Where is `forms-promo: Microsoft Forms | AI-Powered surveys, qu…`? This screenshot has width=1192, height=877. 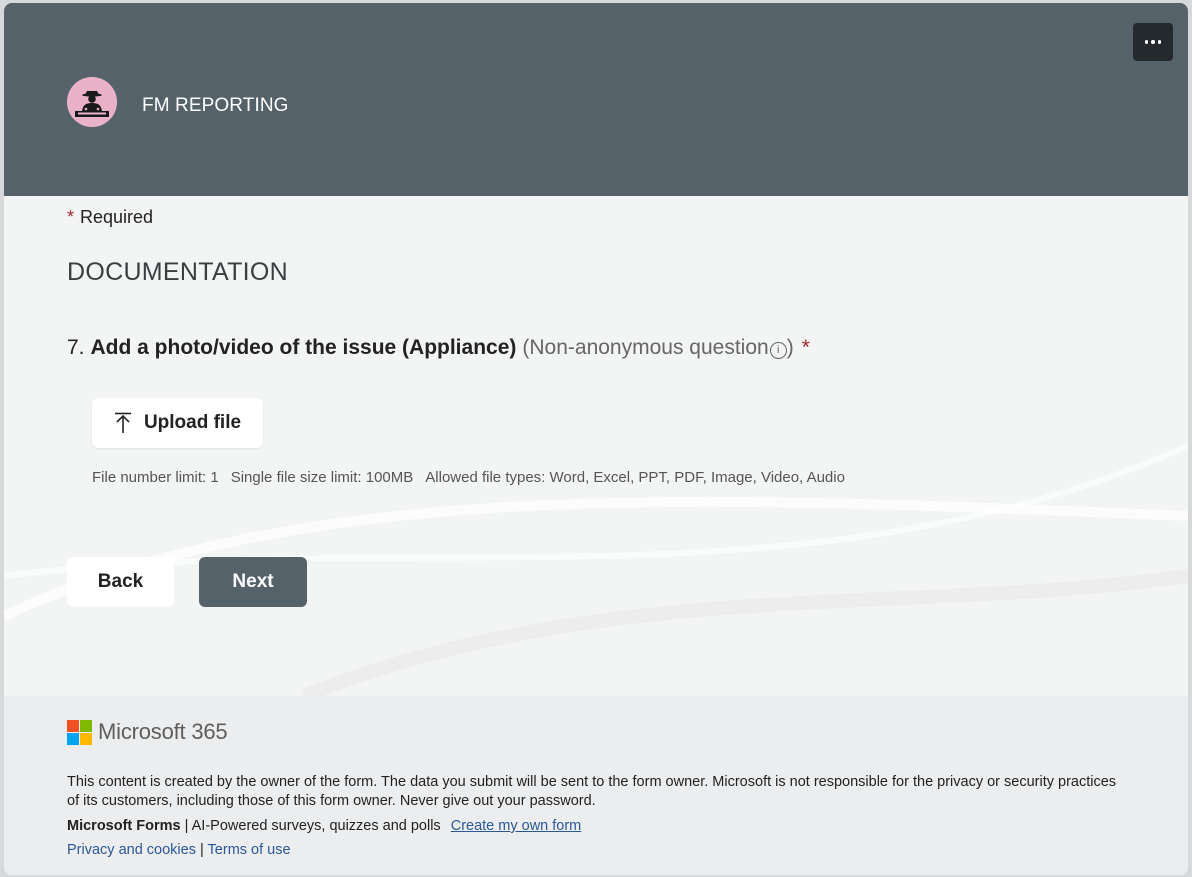 forms-promo: Microsoft Forms | AI-Powered surveys, qu… is located at coordinates (324, 826).